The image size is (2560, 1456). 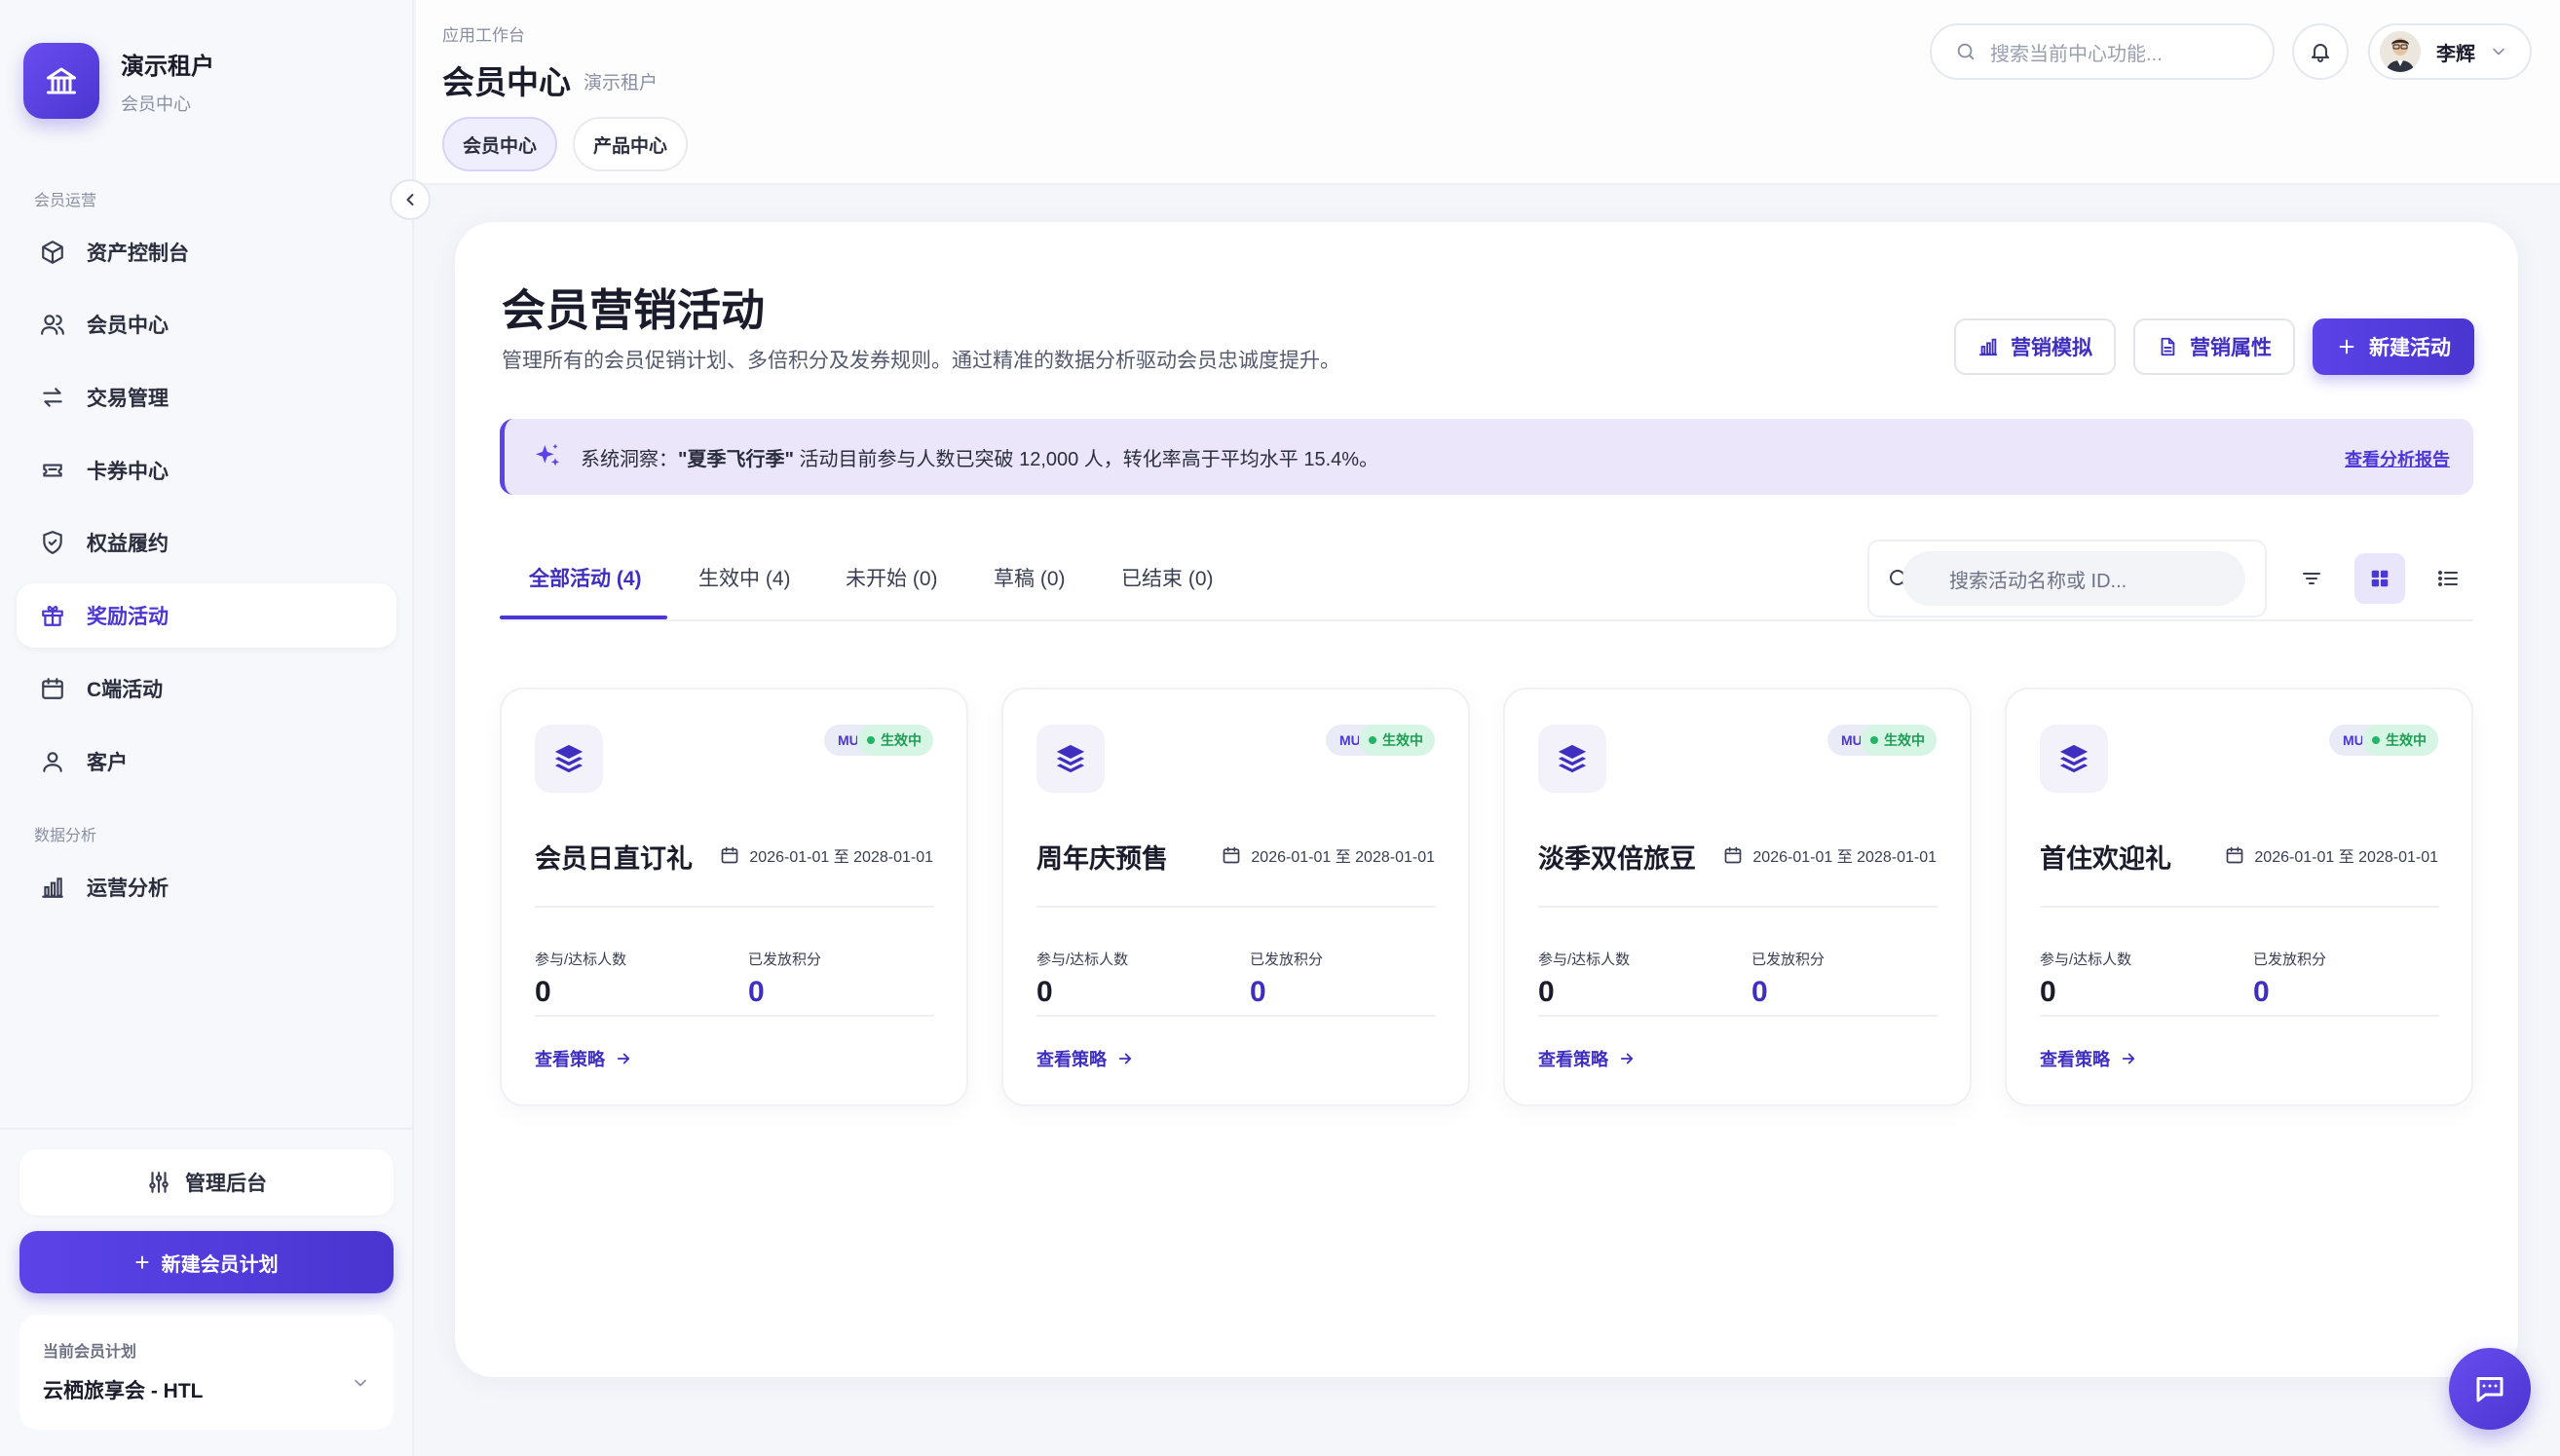 What do you see at coordinates (206, 1182) in the screenshot?
I see `admin-console-button: 管理后台` at bounding box center [206, 1182].